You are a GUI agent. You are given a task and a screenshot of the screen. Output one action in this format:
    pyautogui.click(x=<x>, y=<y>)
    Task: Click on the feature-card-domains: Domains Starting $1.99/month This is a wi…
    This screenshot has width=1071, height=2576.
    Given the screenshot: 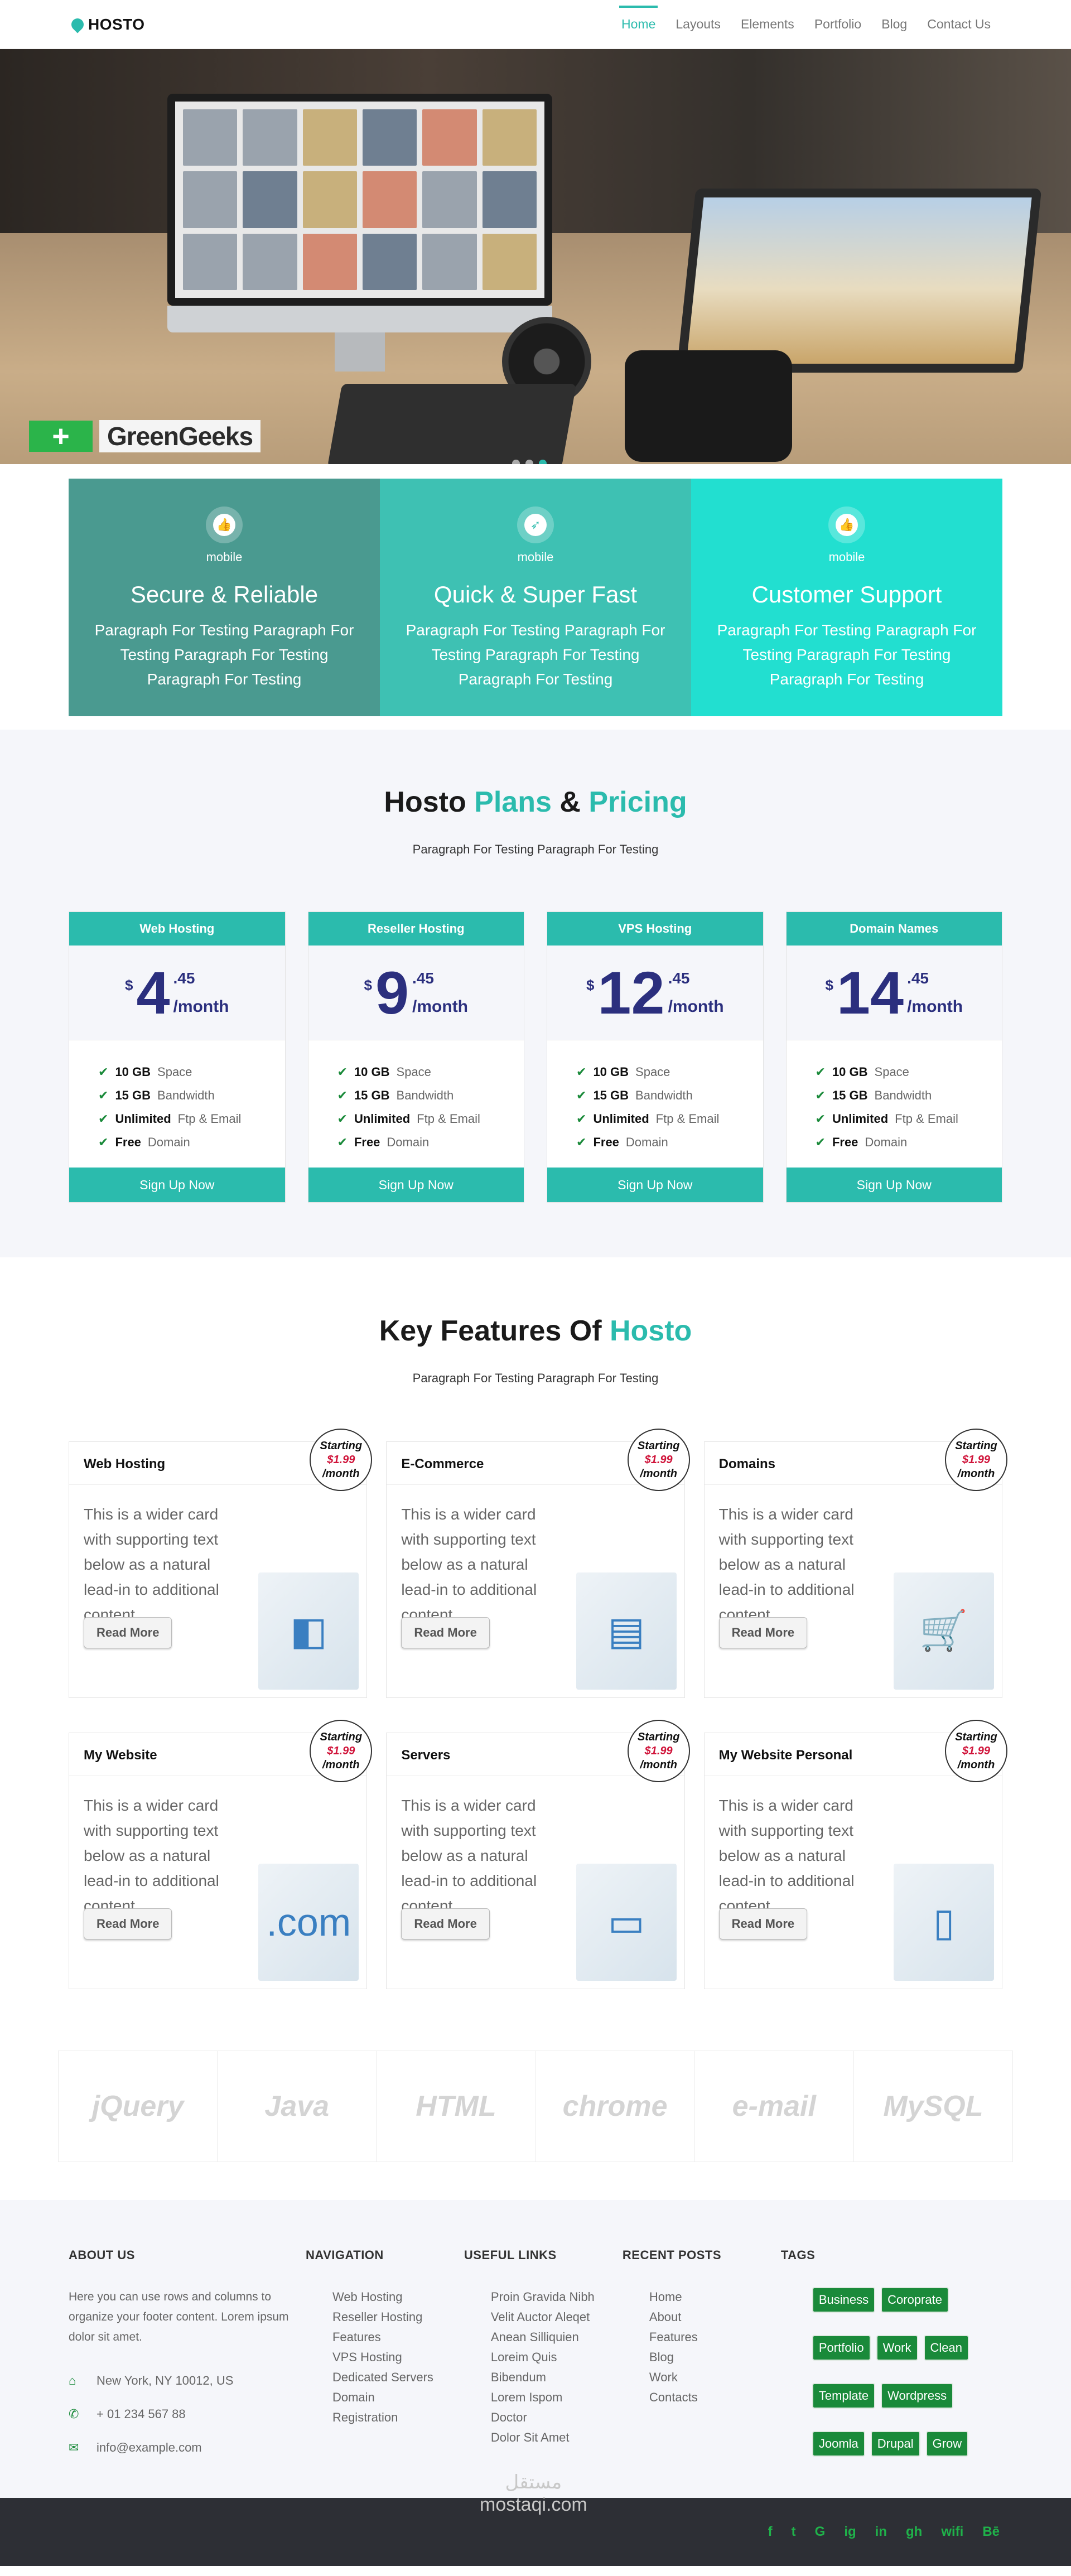 What is the action you would take?
    pyautogui.click(x=855, y=1563)
    